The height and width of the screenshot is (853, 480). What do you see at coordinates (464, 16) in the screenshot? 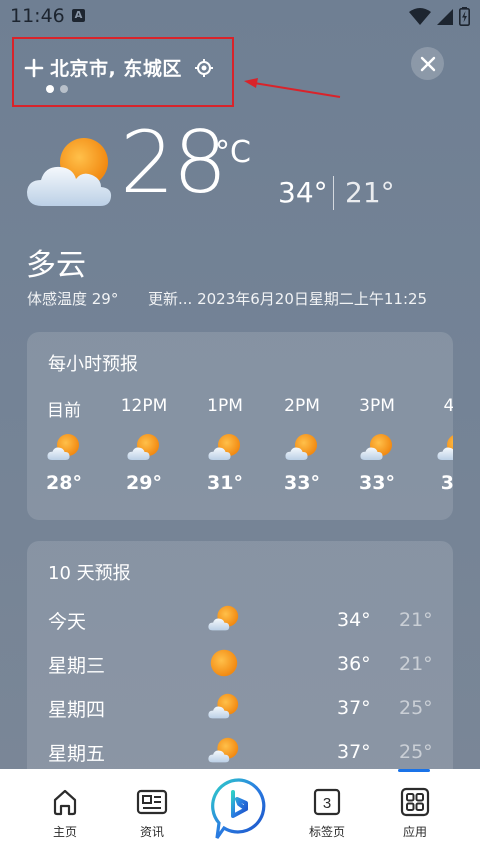
I see `battery-icon` at bounding box center [464, 16].